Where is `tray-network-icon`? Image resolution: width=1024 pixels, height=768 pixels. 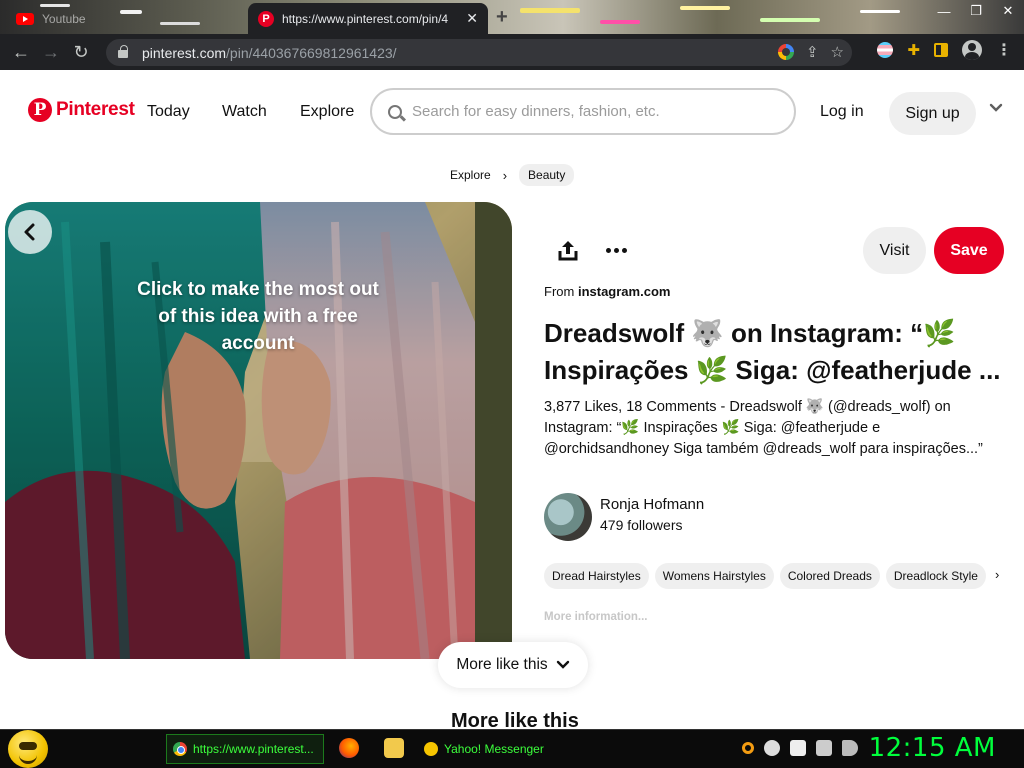 tray-network-icon is located at coordinates (824, 748).